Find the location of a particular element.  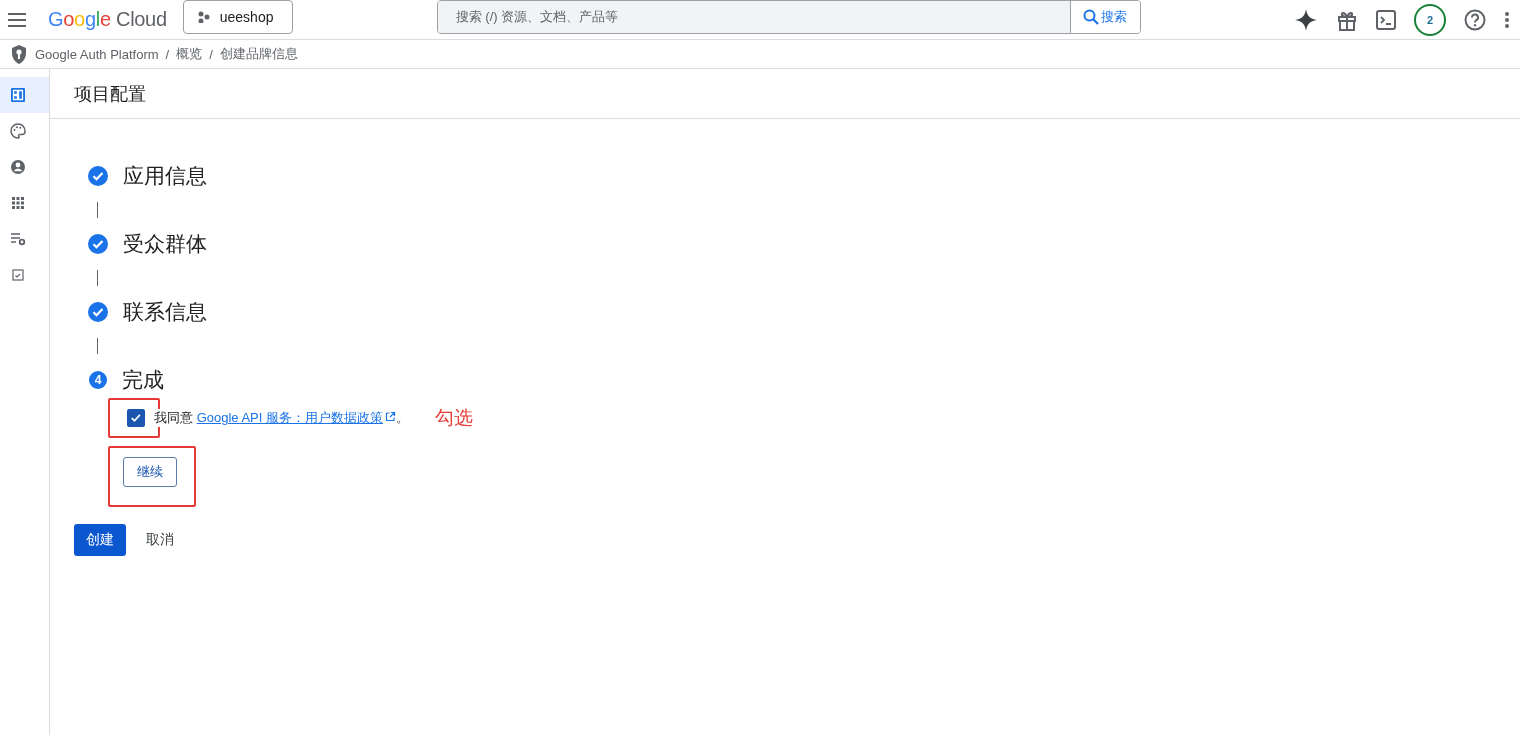

breadcrumb-link: 概览 is located at coordinates (189, 54).